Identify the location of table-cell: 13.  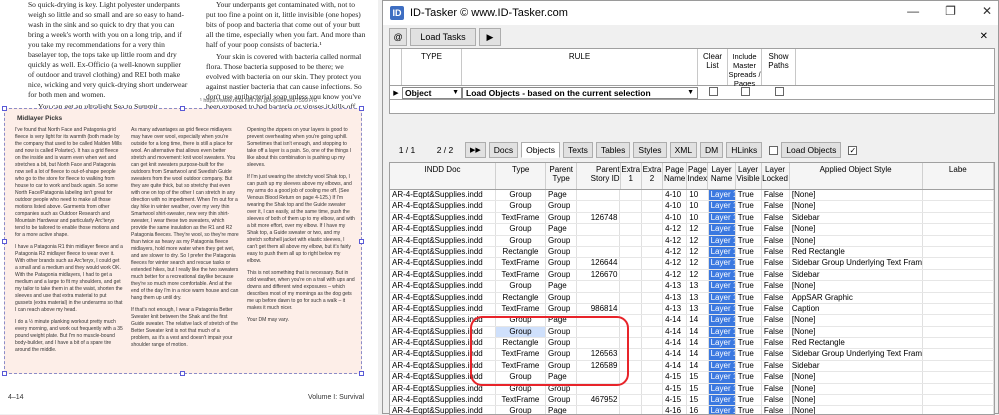
(698, 286).